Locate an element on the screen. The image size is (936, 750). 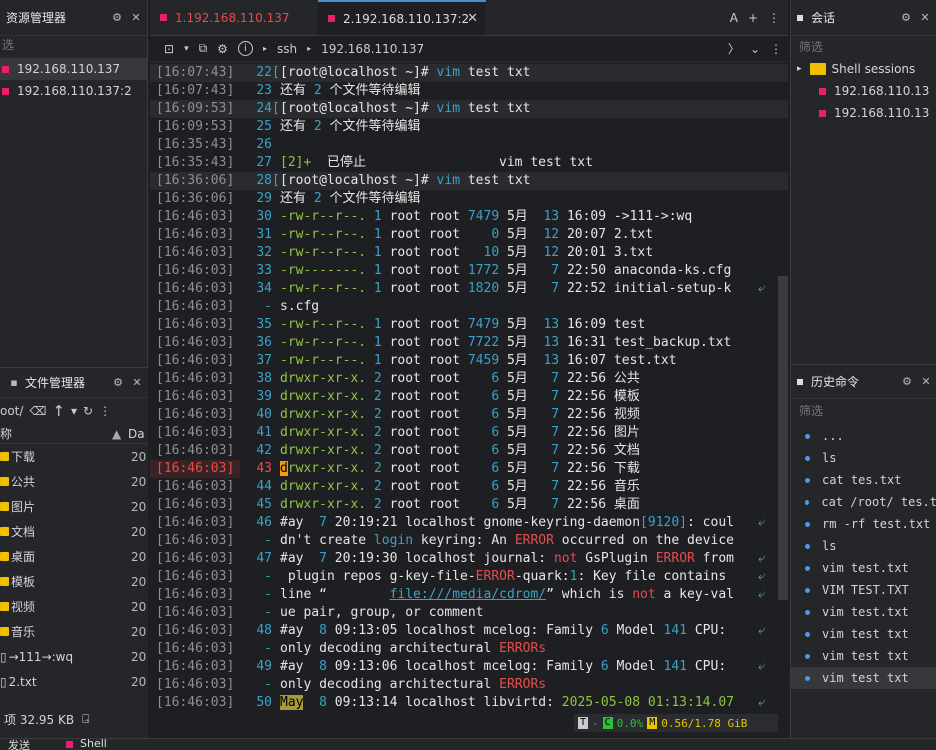
chevron-right-icon: 〉 is located at coordinates (734, 48).